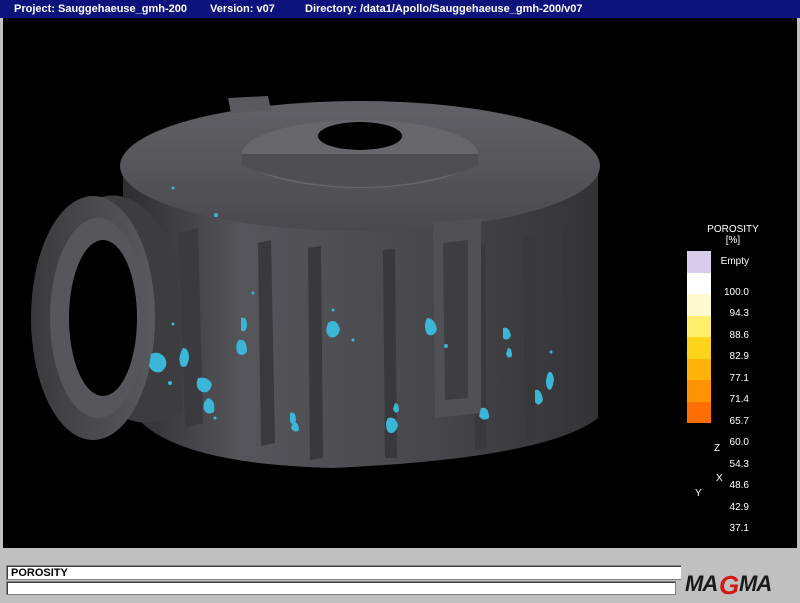 The image size is (800, 603). Describe the element at coordinates (739, 421) in the screenshot. I see `legend-value: 65.7` at that location.